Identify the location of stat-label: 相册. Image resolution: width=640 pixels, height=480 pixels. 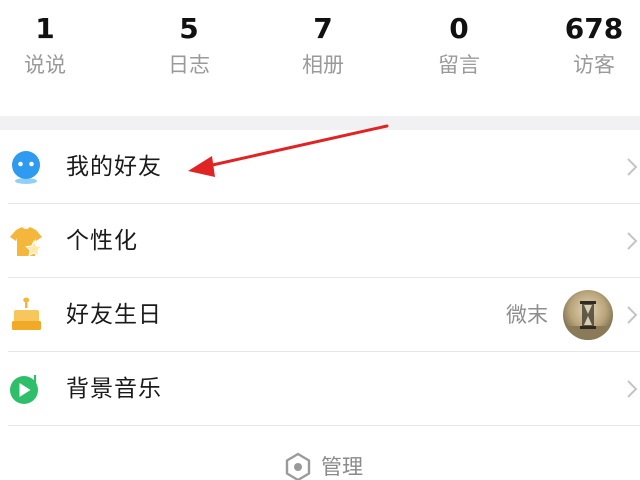
(323, 65).